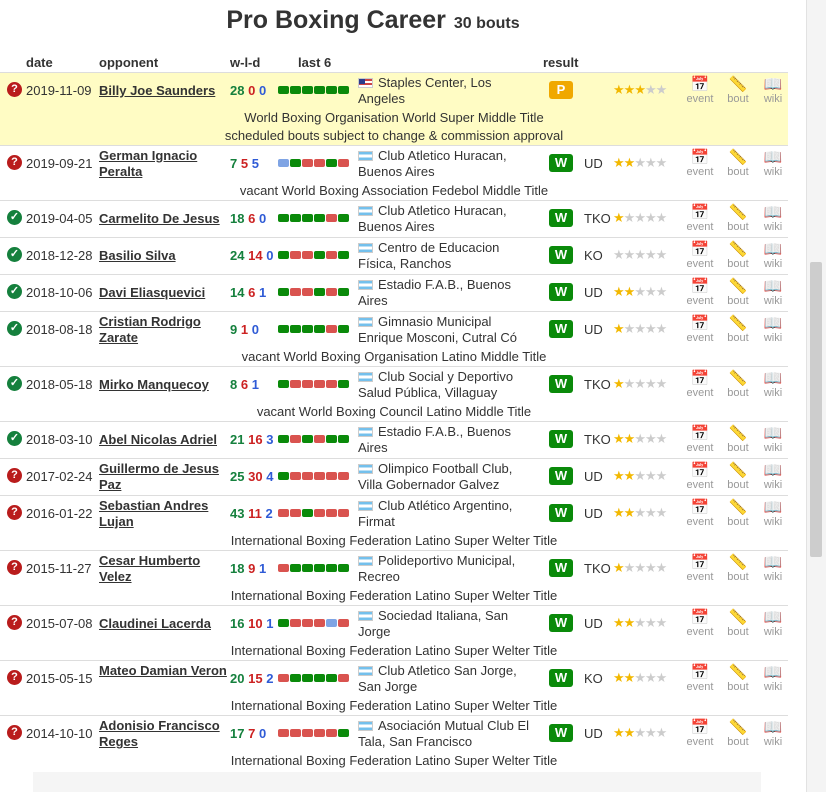  Describe the element at coordinates (128, 62) in the screenshot. I see `col-header-opponent: opponent` at that location.